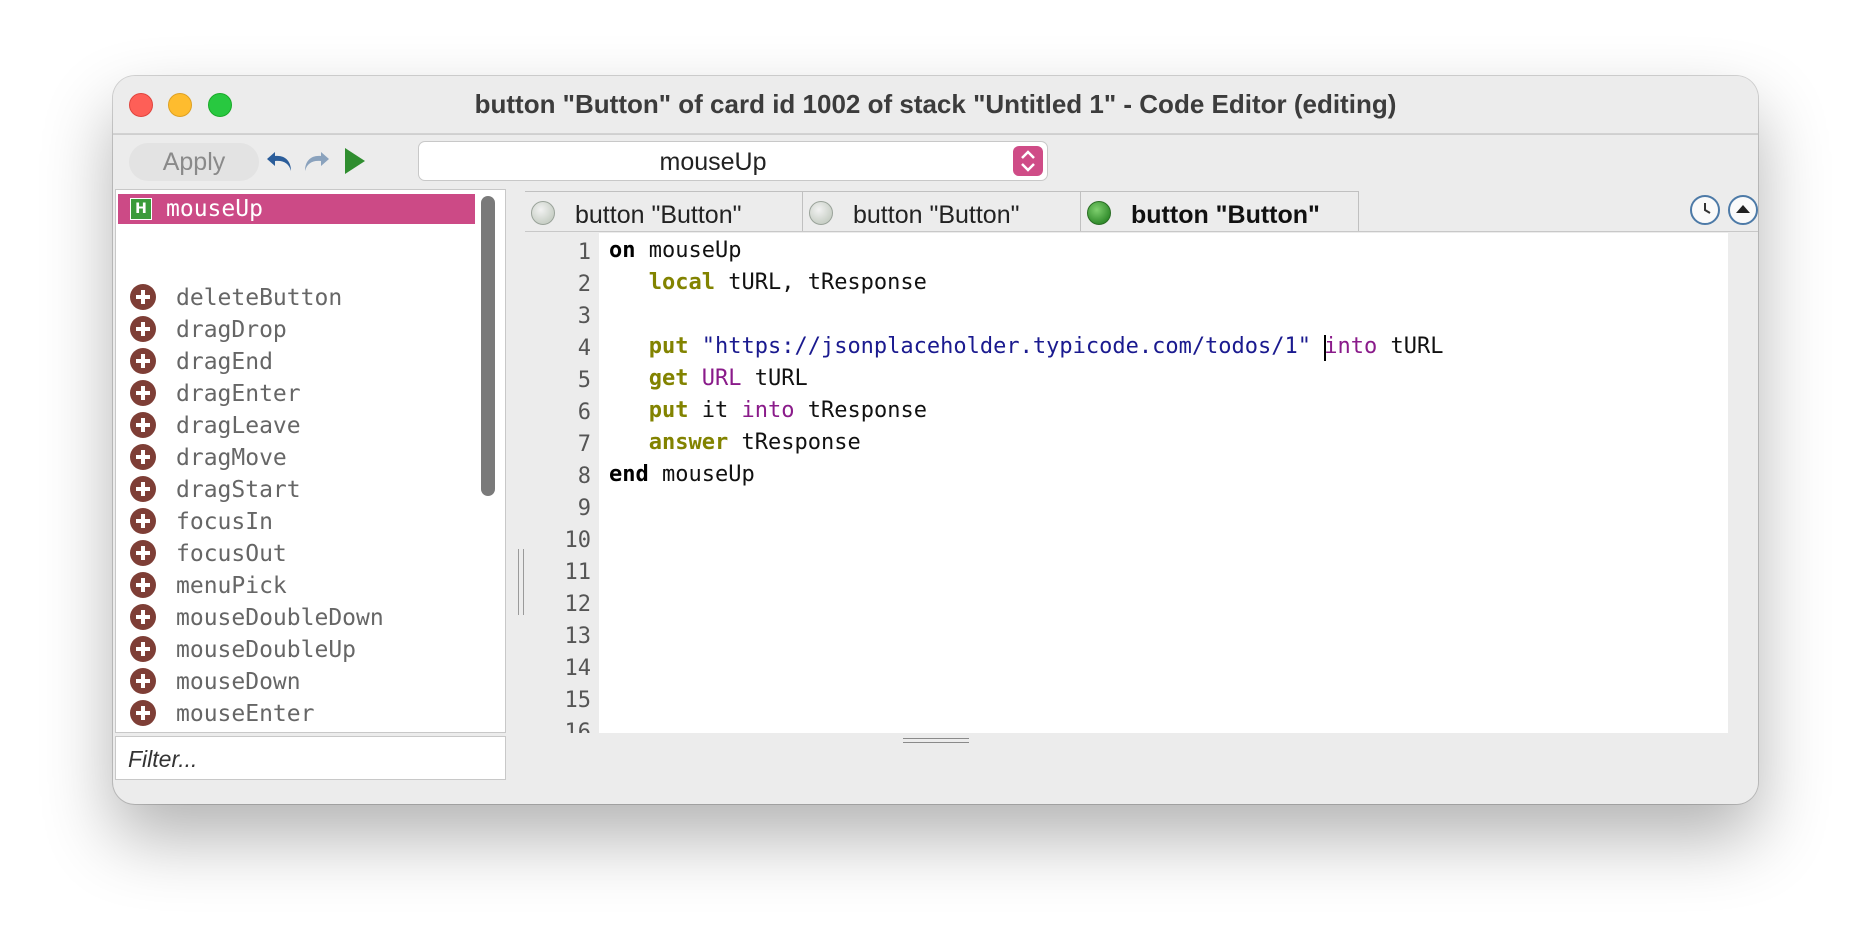 This screenshot has width=1868, height=948. Describe the element at coordinates (584, 316) in the screenshot. I see `line-number: 3` at that location.